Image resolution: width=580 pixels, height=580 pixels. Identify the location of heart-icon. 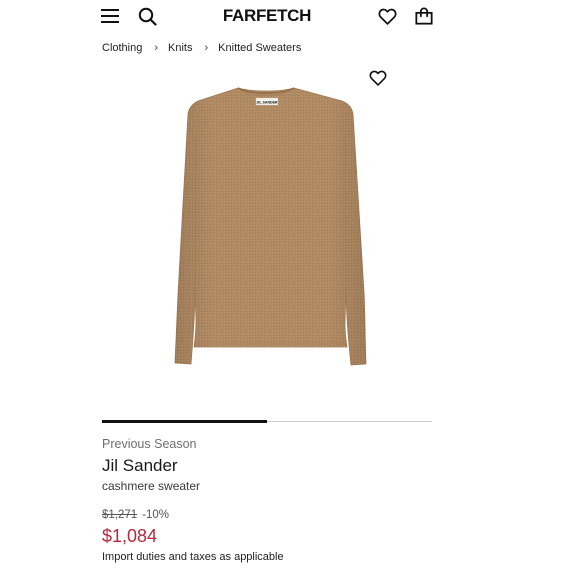
(387, 16).